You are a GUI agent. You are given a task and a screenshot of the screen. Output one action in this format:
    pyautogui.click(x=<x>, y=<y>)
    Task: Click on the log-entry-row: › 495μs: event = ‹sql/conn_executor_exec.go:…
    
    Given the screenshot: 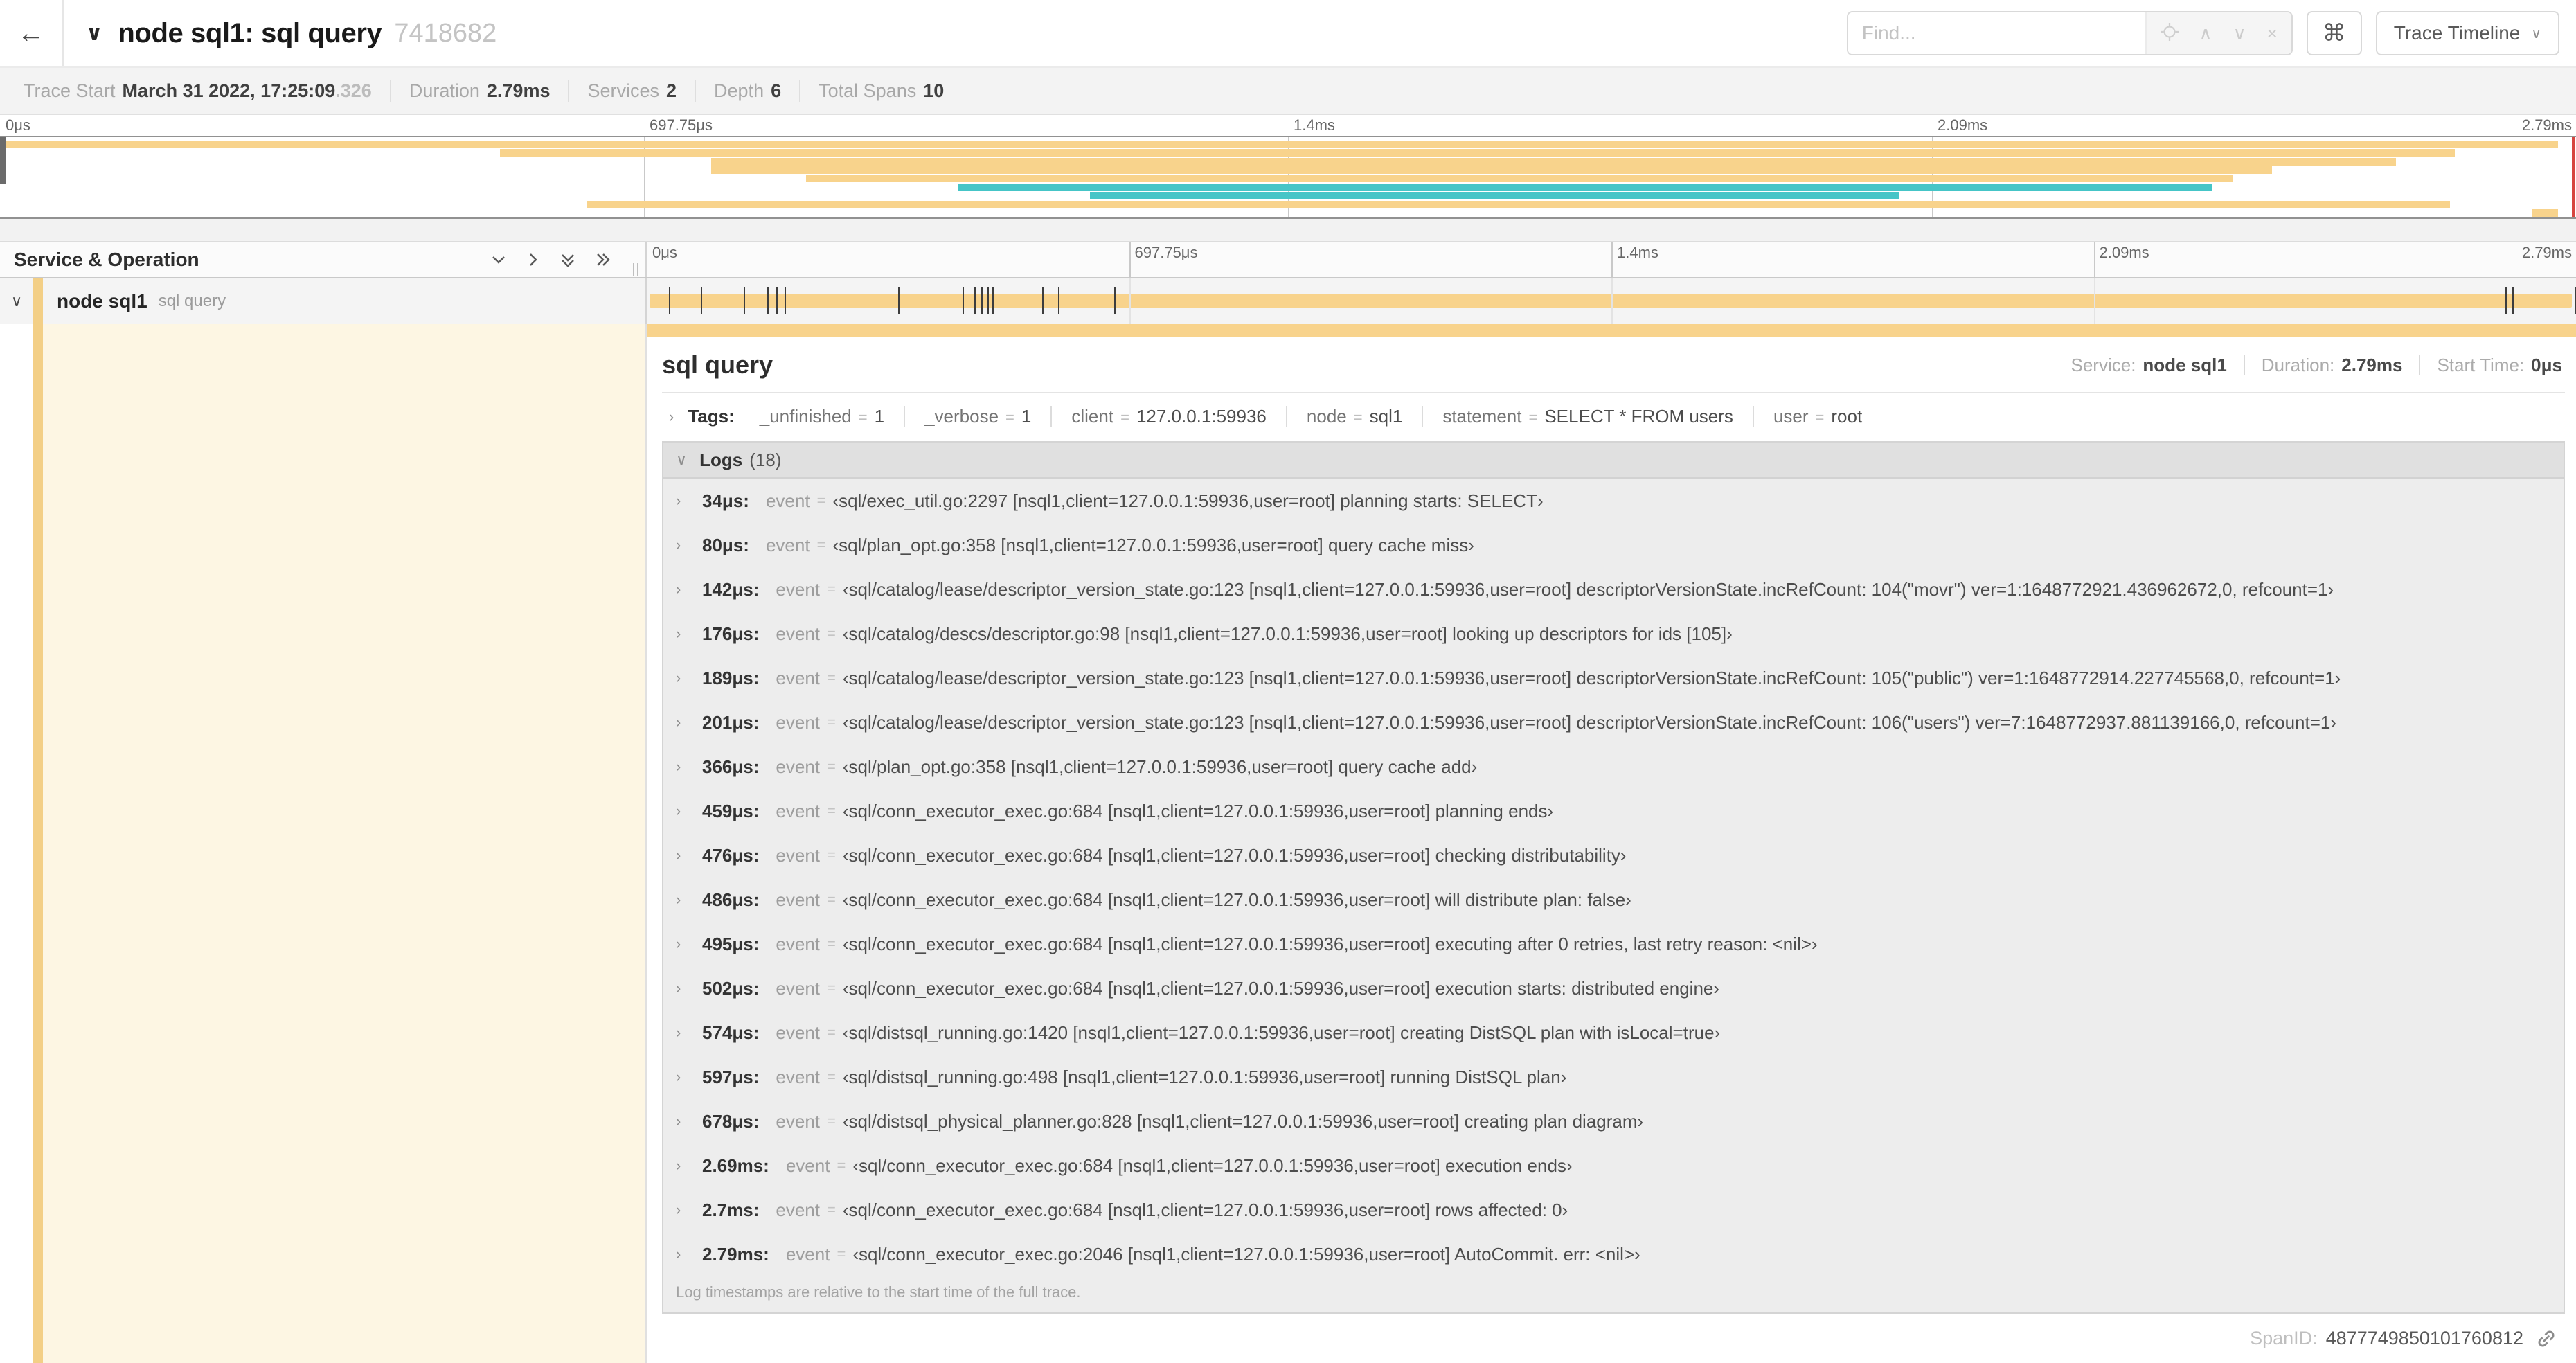 What is the action you would take?
    pyautogui.click(x=1613, y=944)
    